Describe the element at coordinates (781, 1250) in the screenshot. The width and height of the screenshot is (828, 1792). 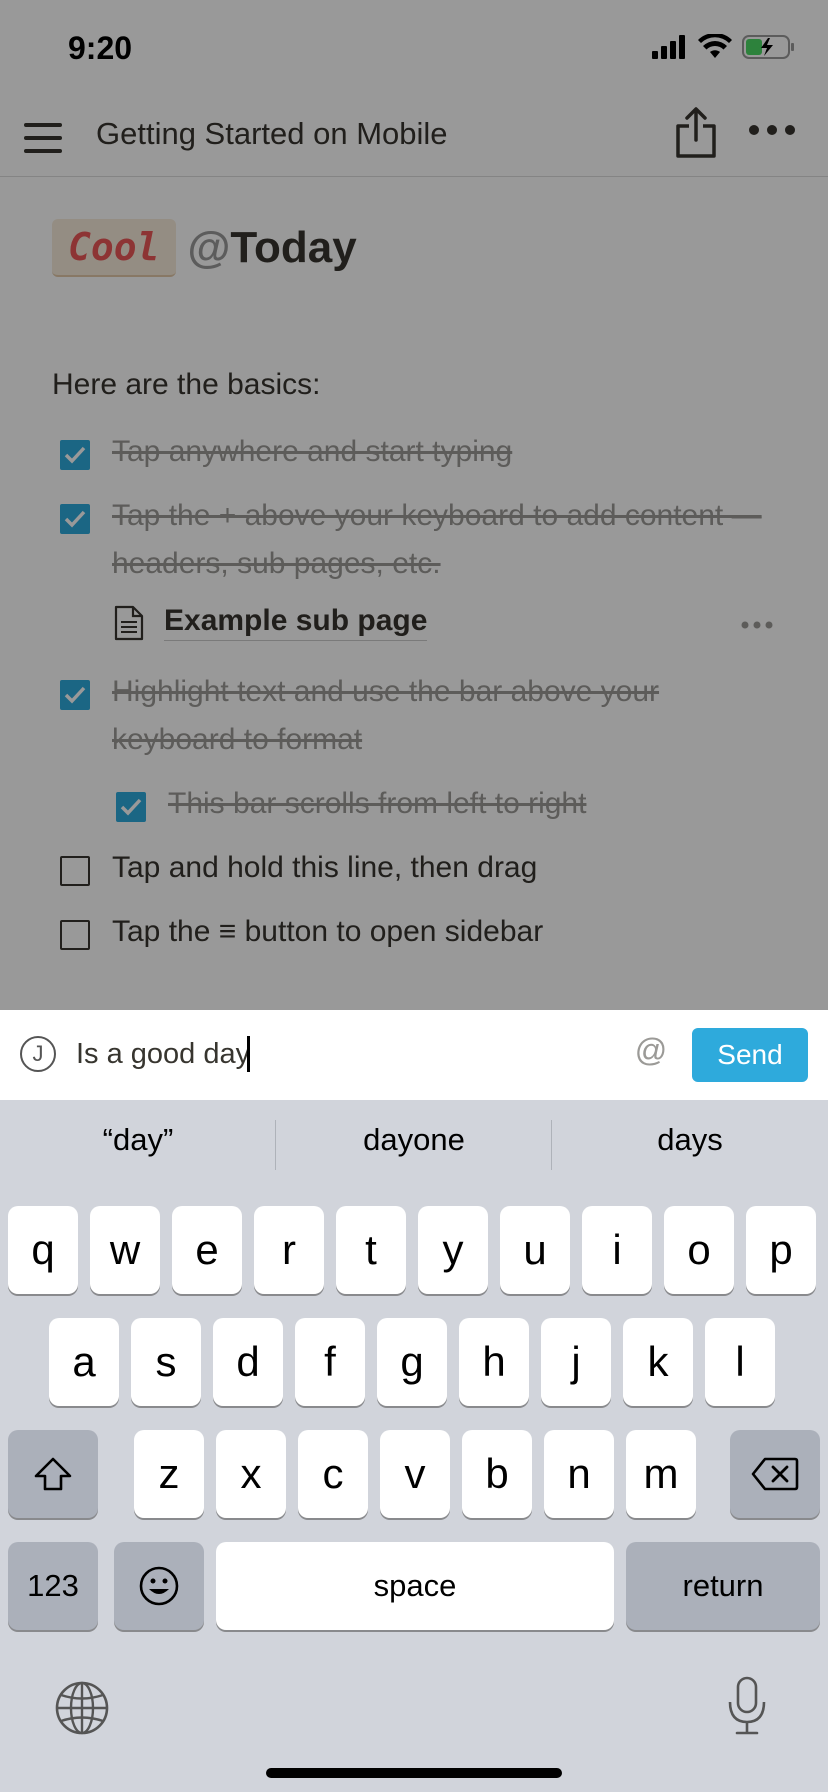
I see `key-p: p` at that location.